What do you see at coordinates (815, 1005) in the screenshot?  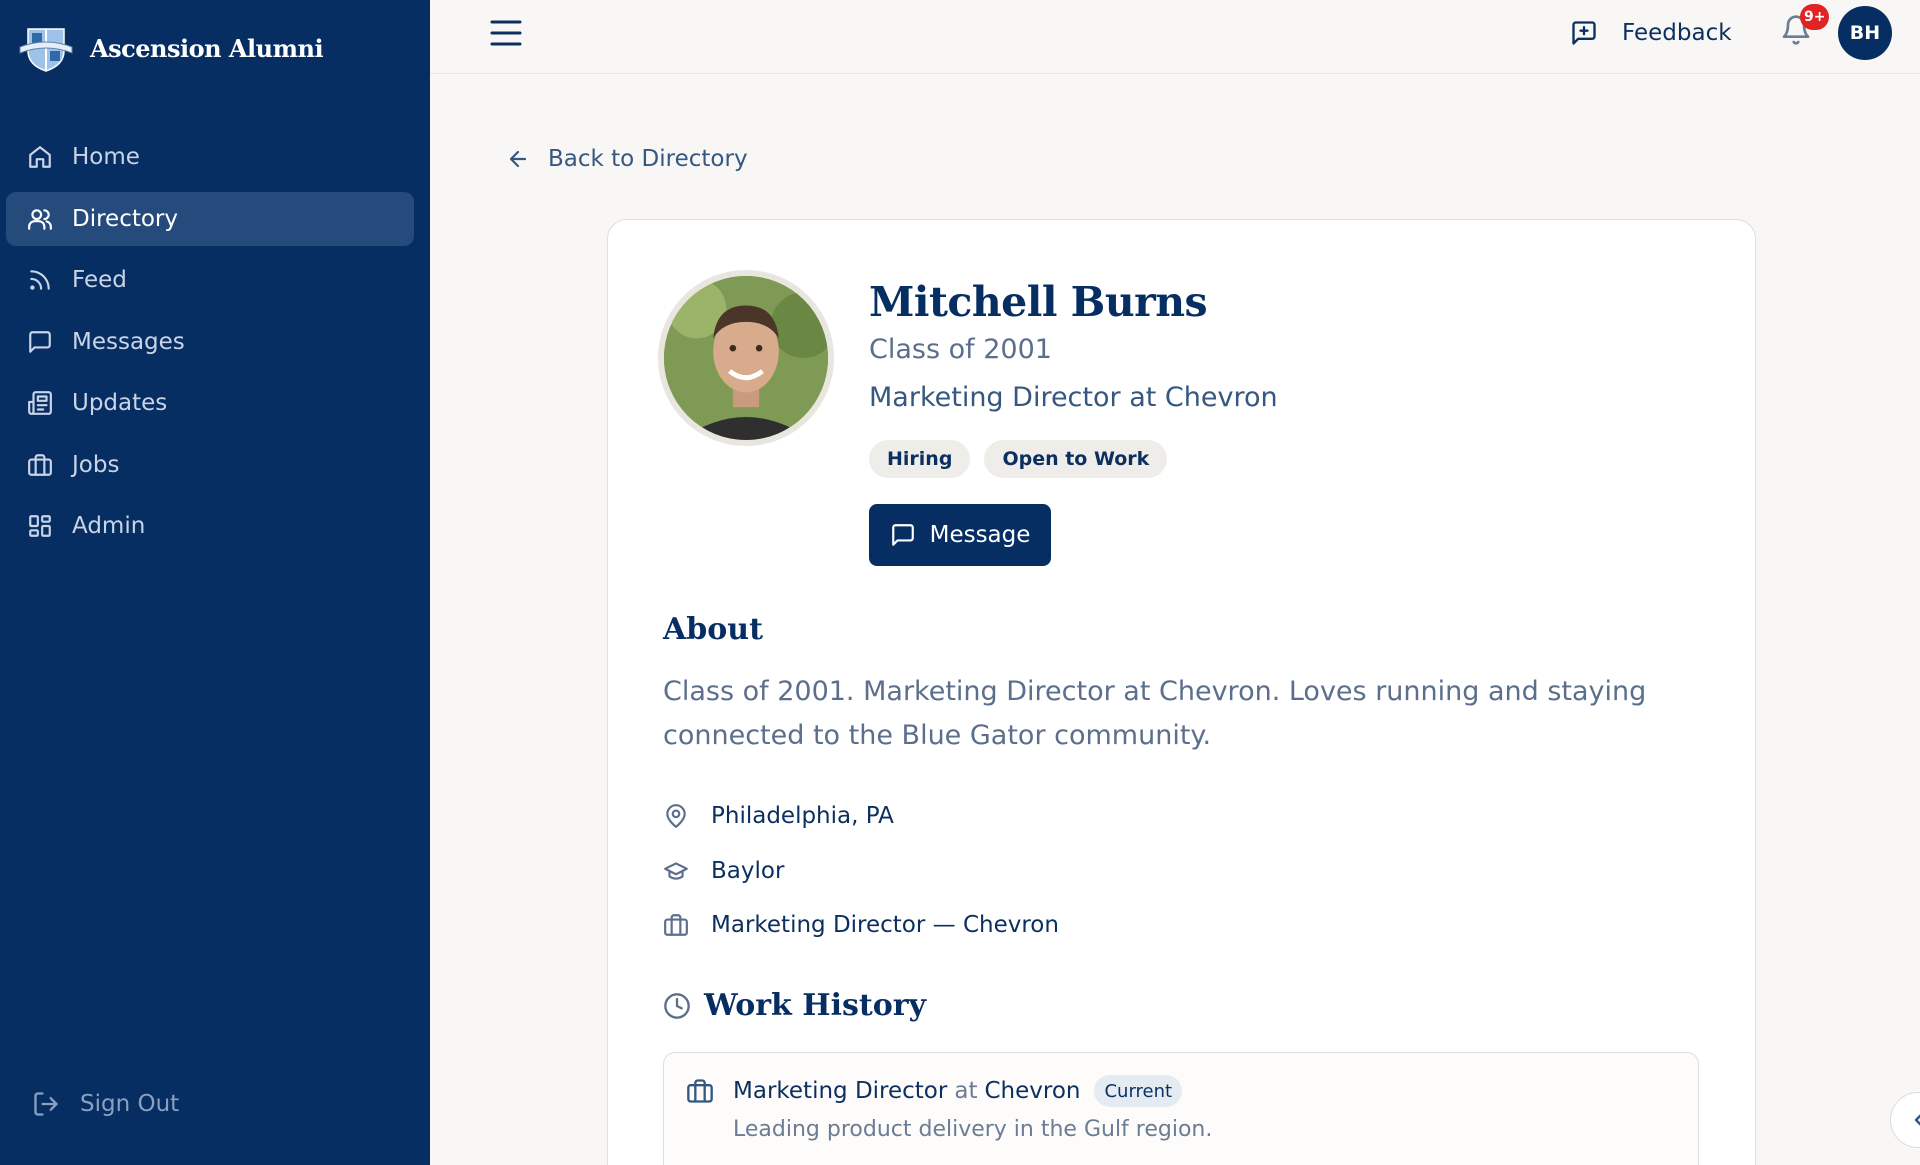 I see `work-history-title: Work History` at bounding box center [815, 1005].